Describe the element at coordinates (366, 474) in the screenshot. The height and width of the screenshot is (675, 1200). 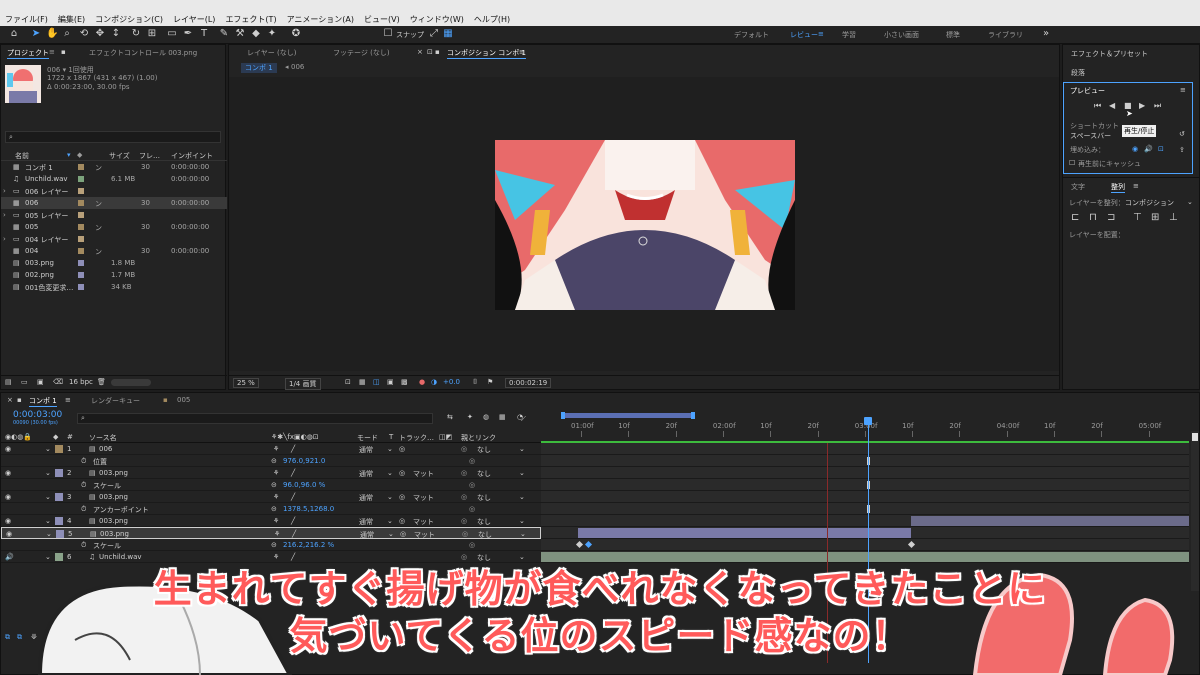
I see `blend-mode-dropdown: 通常` at that location.